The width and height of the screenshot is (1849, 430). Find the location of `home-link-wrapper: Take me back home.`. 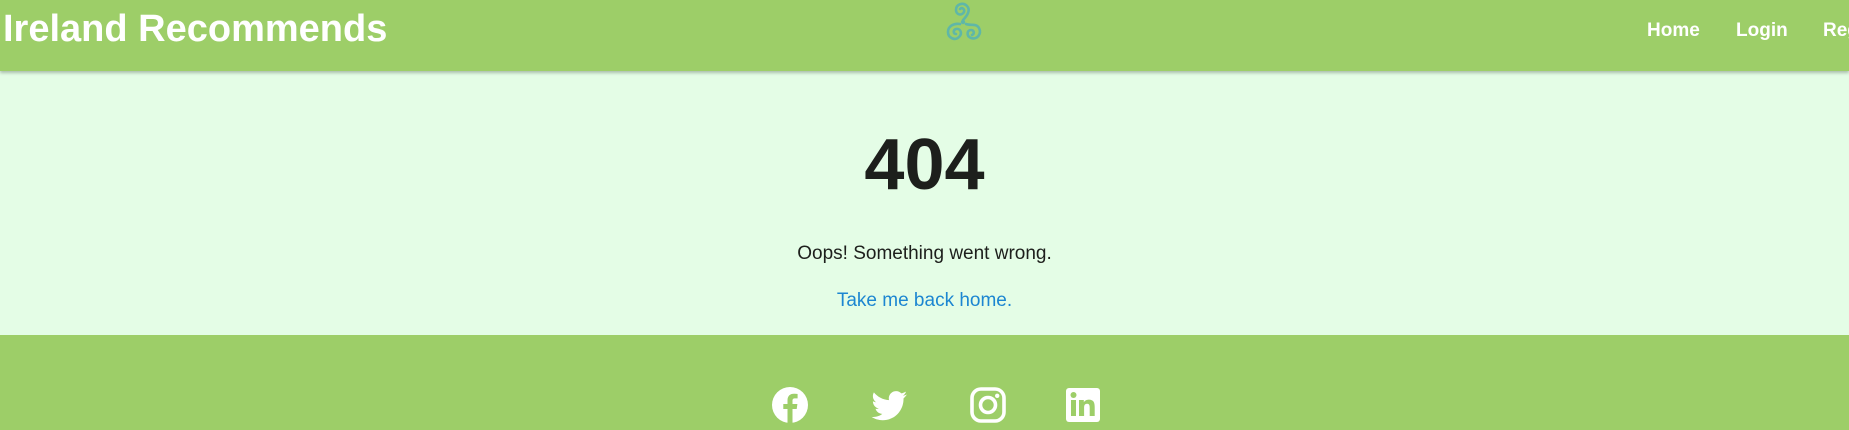

home-link-wrapper: Take me back home. is located at coordinates (924, 301).